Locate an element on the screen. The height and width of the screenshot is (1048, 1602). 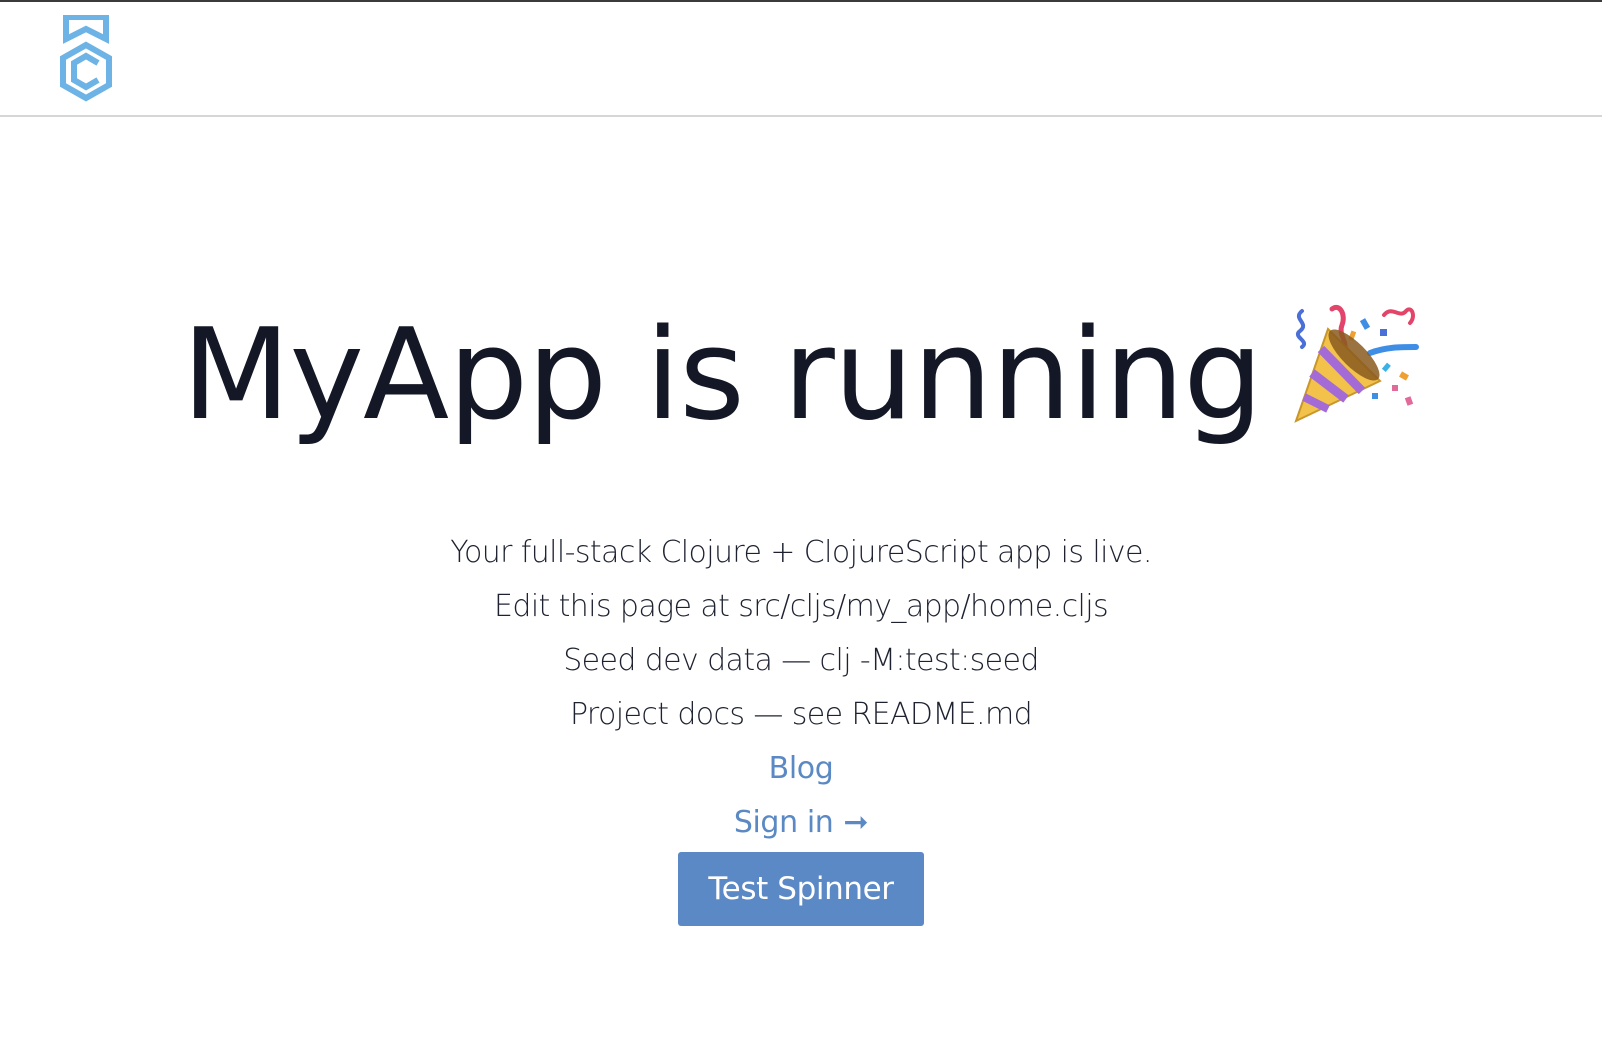
test-spinner-button: Test Spinner is located at coordinates (801, 889).